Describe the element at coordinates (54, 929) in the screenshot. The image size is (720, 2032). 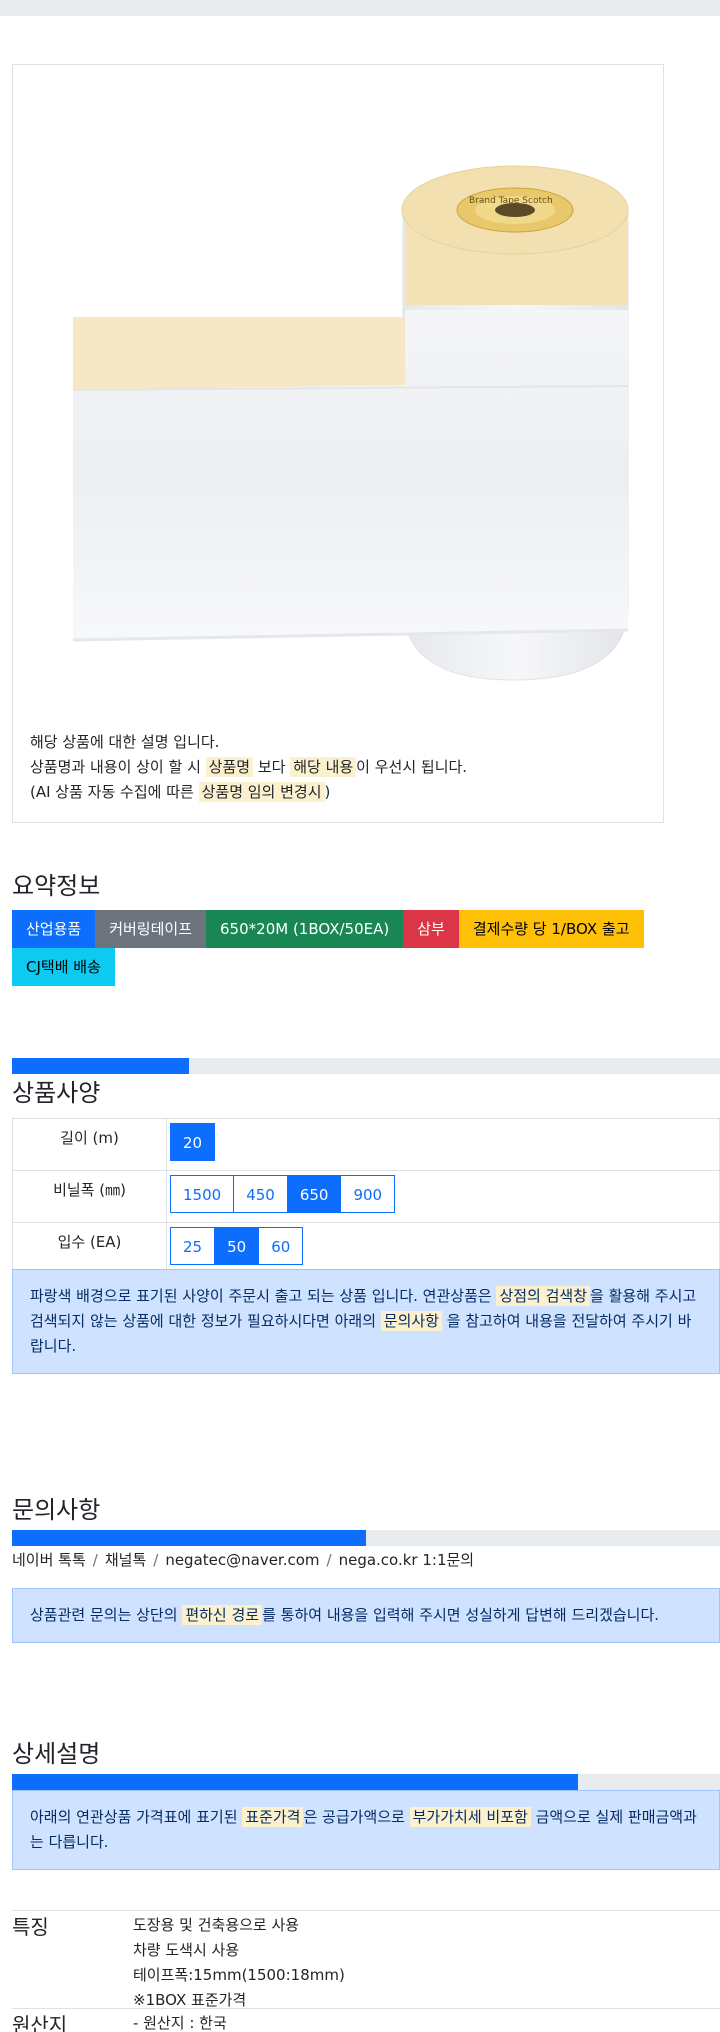
I see `summary-tag: 산업용품` at that location.